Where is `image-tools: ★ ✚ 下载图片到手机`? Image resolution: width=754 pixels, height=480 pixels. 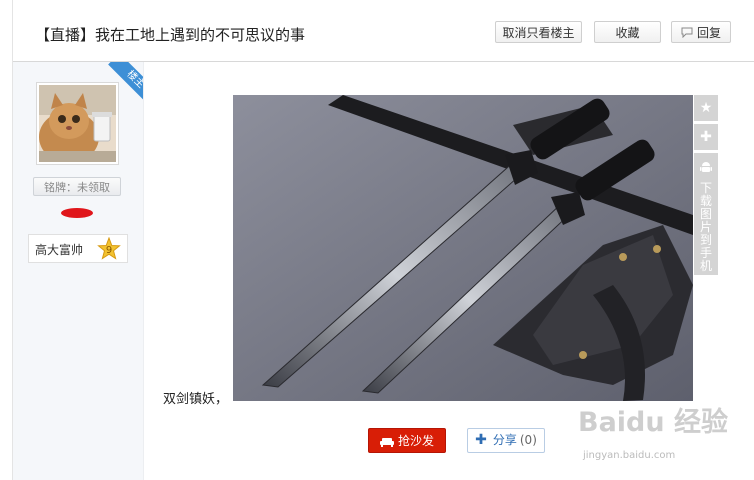
image-tools: ★ ✚ 下载图片到手机 is located at coordinates (706, 186).